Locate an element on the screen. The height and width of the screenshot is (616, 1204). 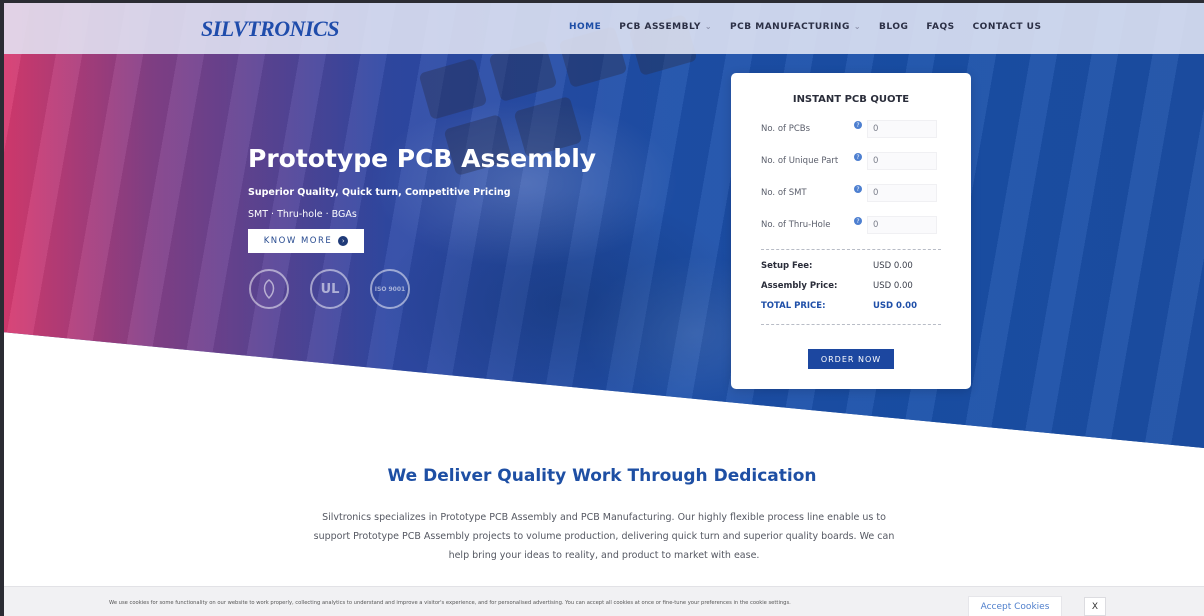
ul-certification-icon: UL is located at coordinates (330, 289).